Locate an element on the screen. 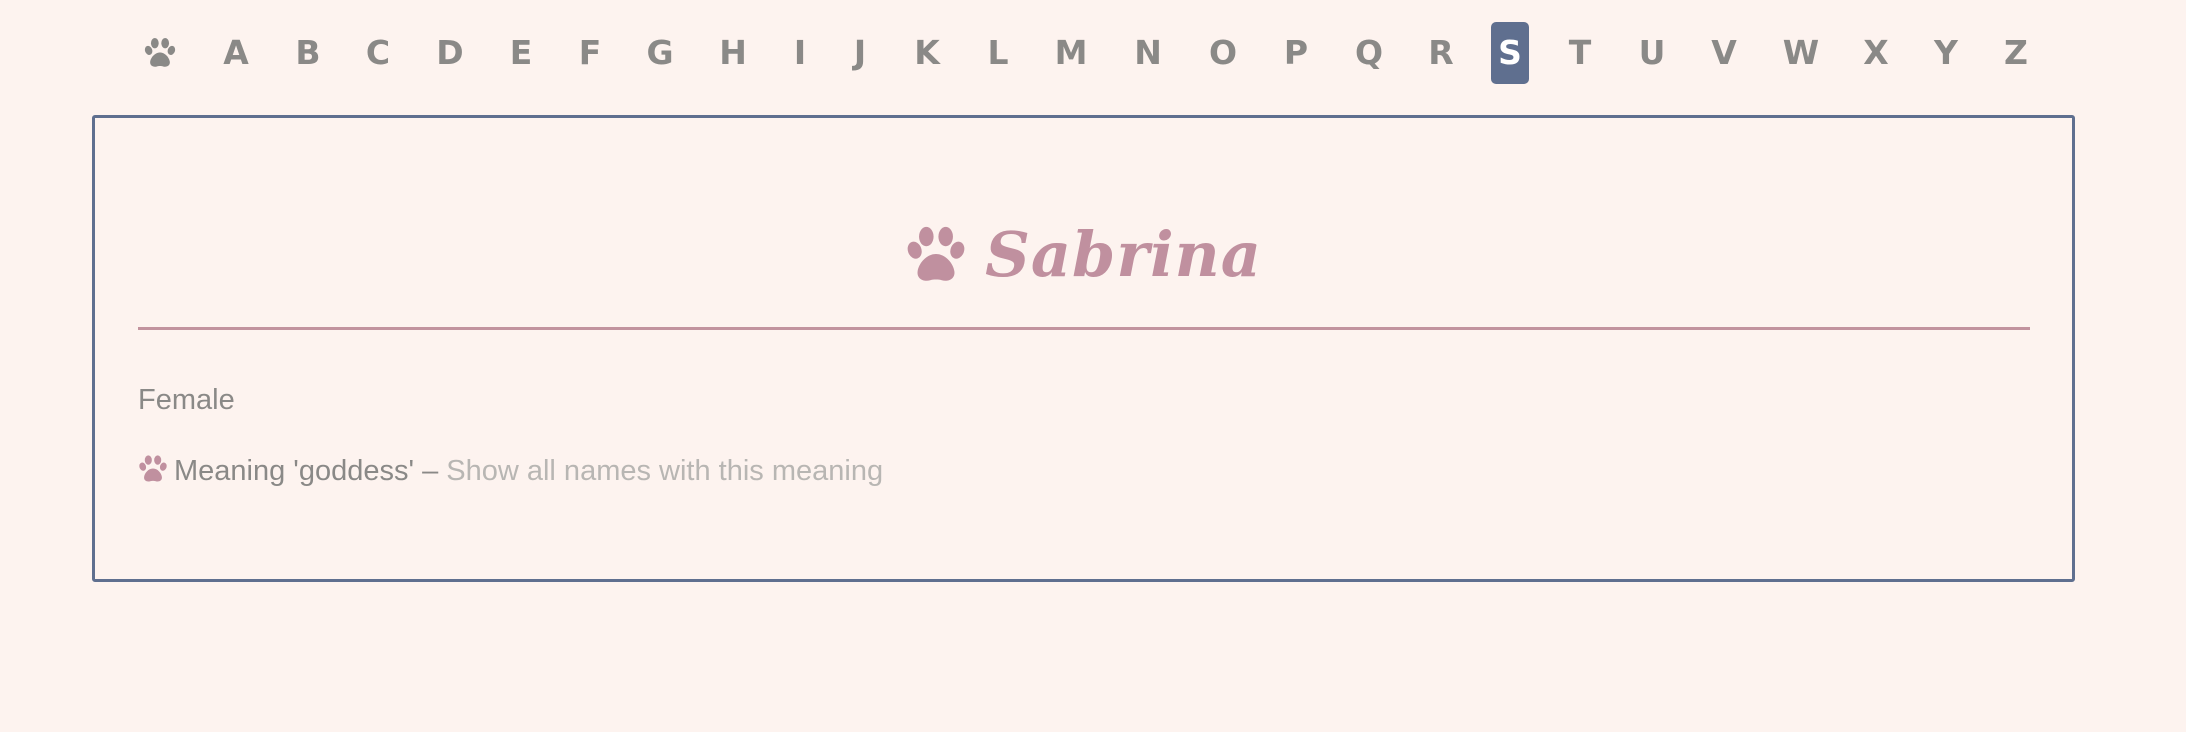  letter-link-o: O is located at coordinates (1223, 53).